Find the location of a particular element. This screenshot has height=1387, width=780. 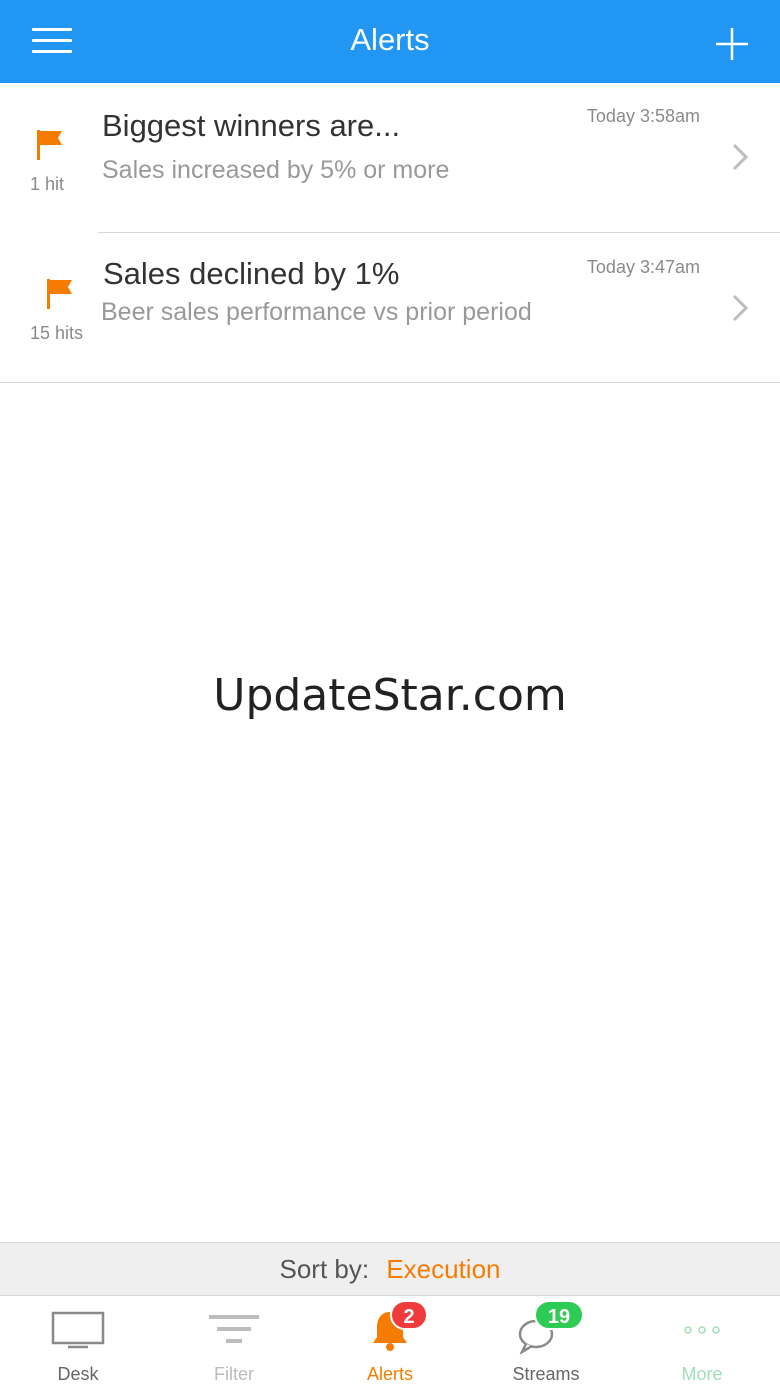

sort-value-button: Execution is located at coordinates (443, 1269).